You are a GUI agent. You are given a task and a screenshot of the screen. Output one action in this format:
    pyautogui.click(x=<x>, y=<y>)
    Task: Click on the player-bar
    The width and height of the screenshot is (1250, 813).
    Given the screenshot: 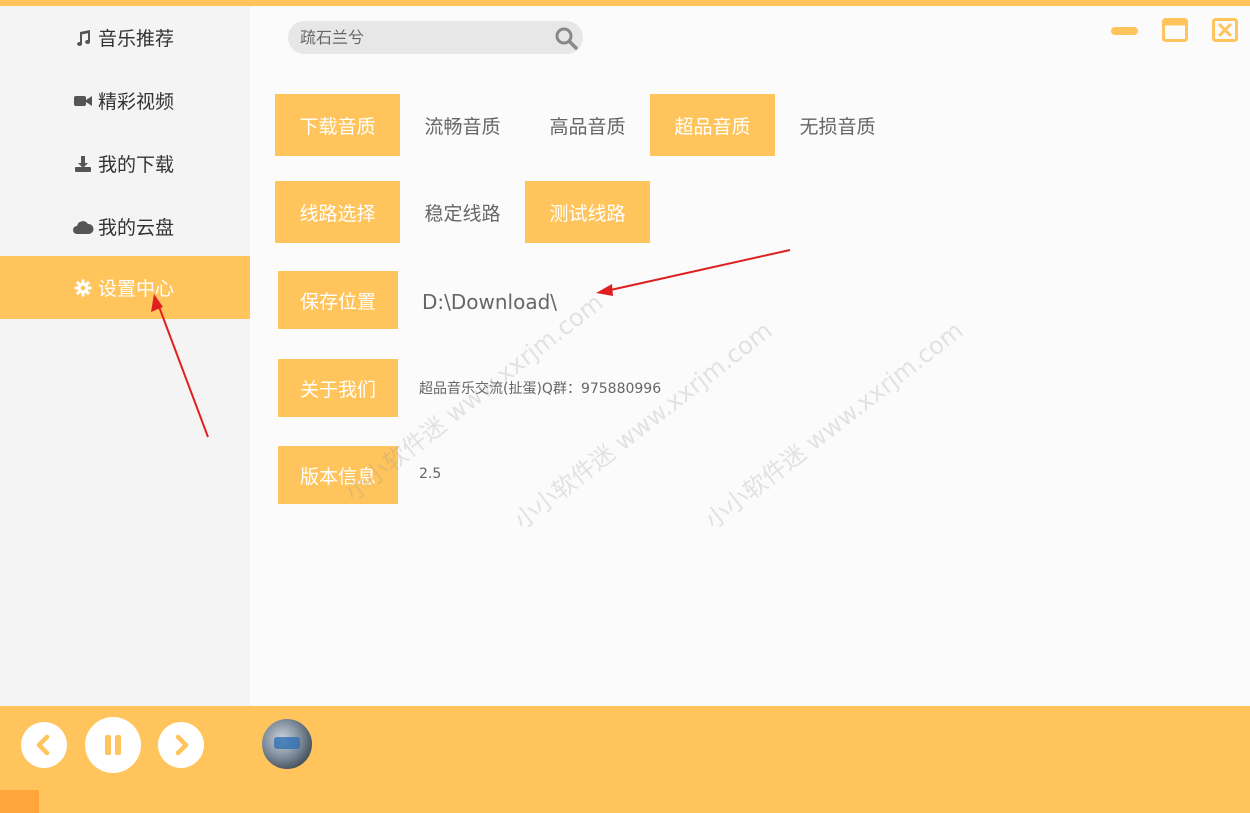 What is the action you would take?
    pyautogui.click(x=625, y=759)
    